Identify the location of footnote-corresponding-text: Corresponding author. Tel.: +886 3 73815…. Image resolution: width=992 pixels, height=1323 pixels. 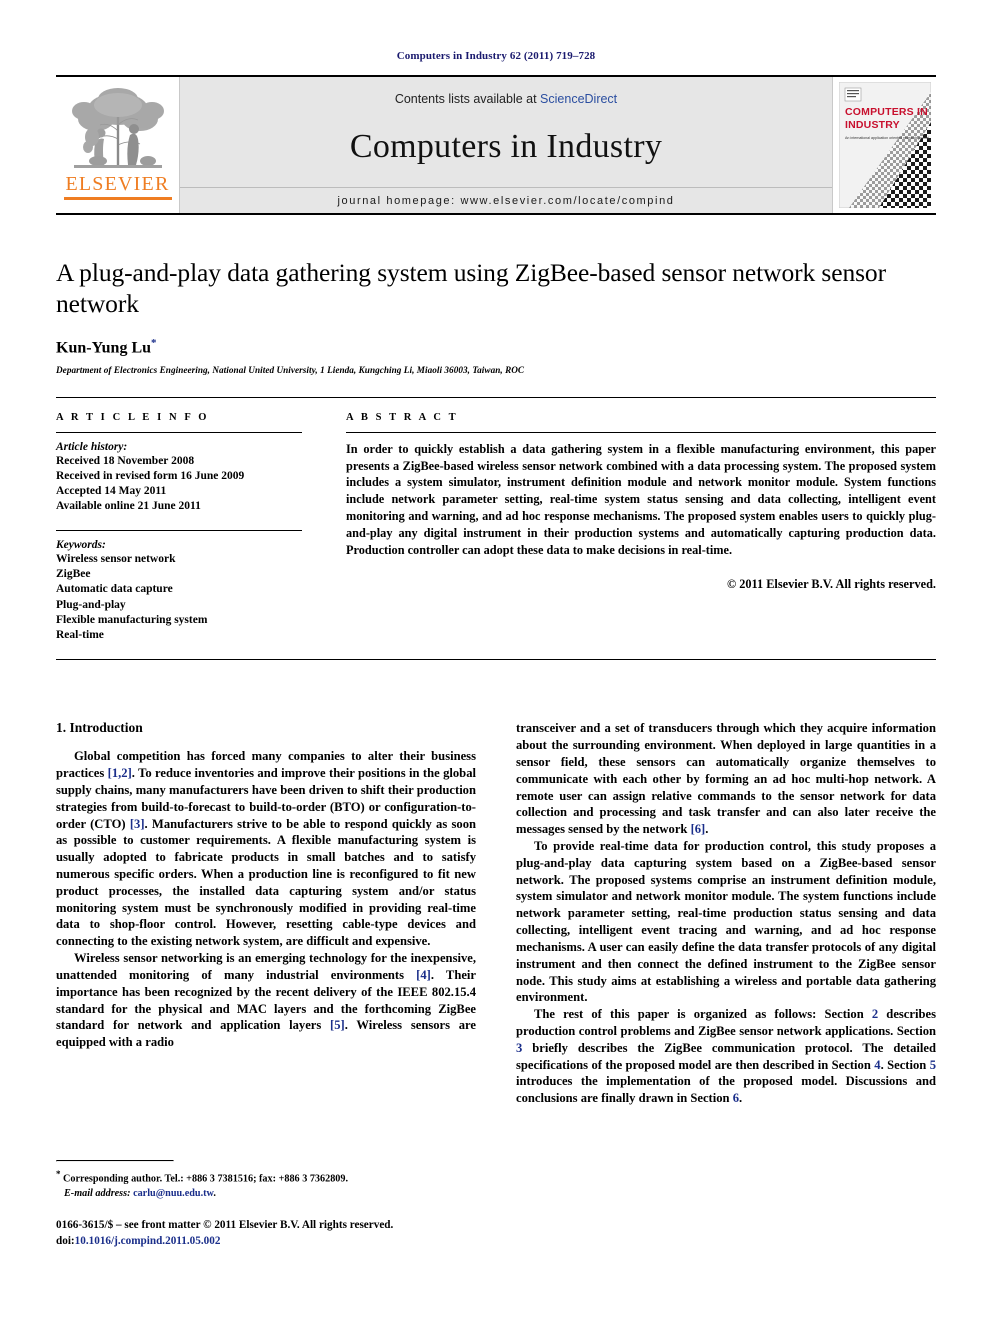
(206, 1179).